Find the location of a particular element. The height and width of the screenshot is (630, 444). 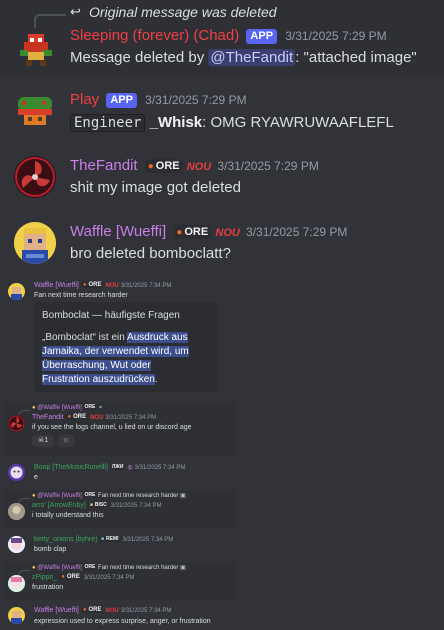

link-icon: ⚭ is located at coordinates (101, 408).